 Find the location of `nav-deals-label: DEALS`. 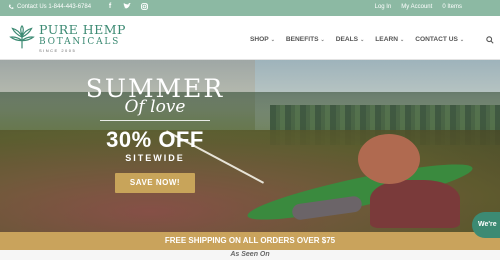

nav-deals-label: DEALS is located at coordinates (347, 39).